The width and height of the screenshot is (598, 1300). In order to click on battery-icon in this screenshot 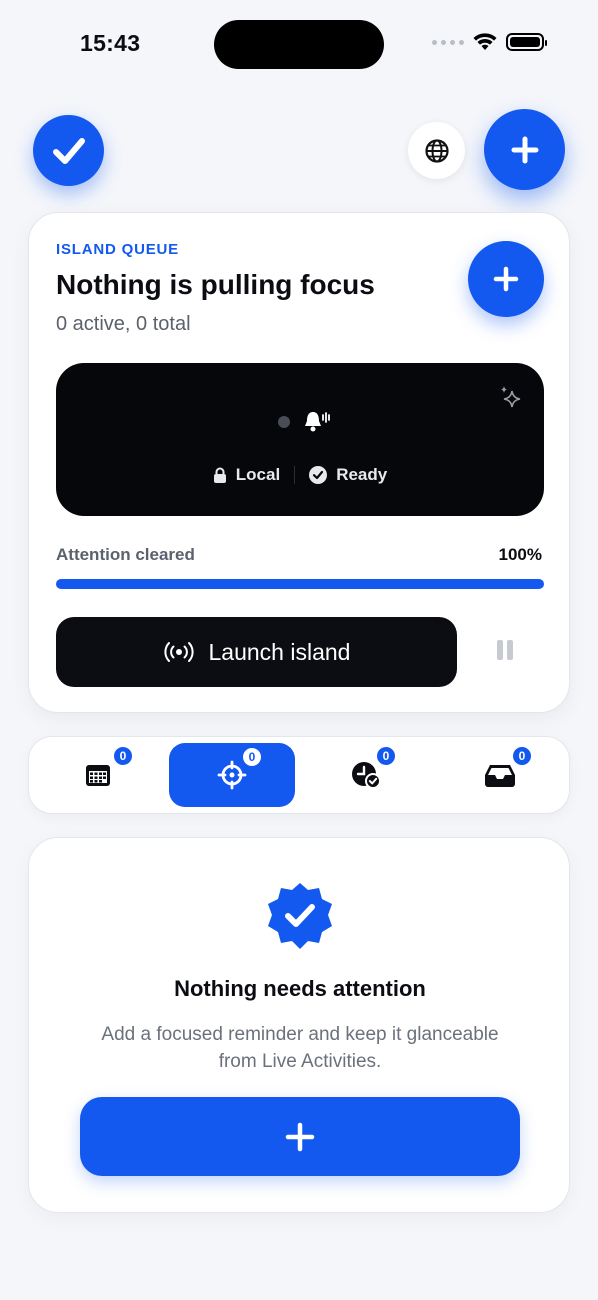, I will do `click(526, 42)`.